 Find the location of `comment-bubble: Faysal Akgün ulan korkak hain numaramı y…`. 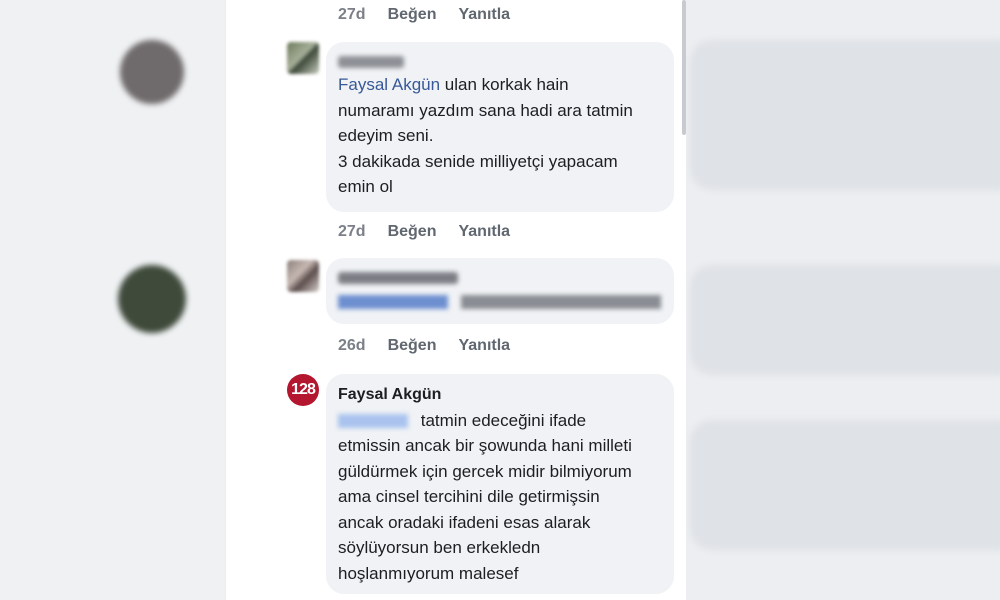

comment-bubble: Faysal Akgün ulan korkak hain numaramı y… is located at coordinates (500, 127).